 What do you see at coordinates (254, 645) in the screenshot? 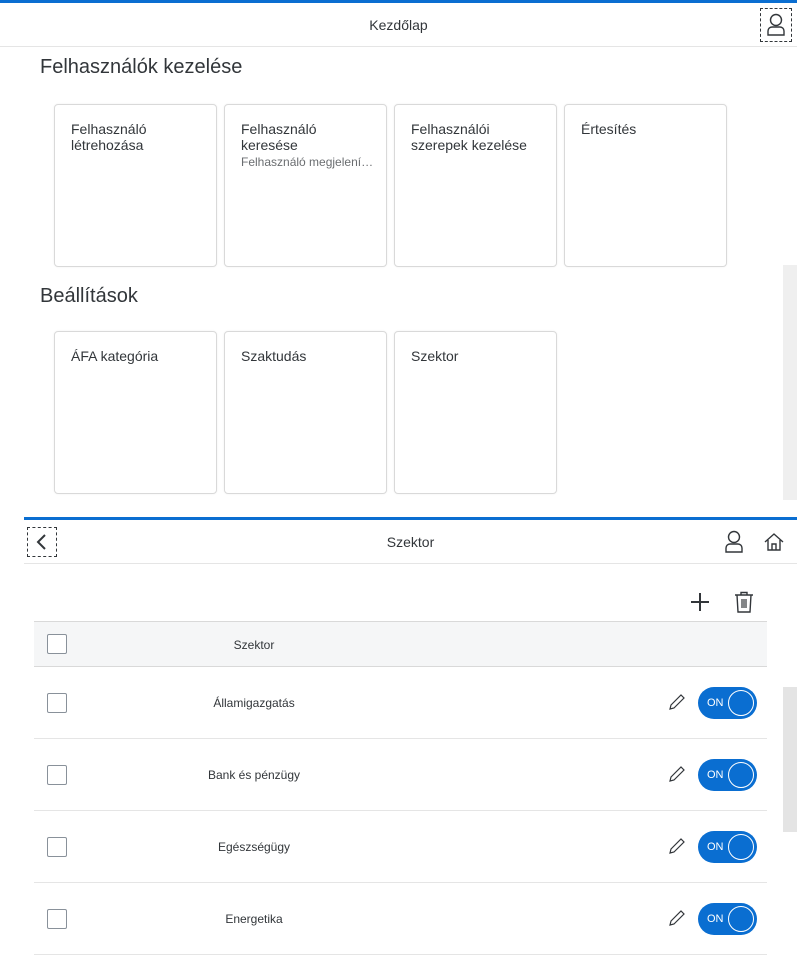
I see `column-header-sector: Szektor` at bounding box center [254, 645].